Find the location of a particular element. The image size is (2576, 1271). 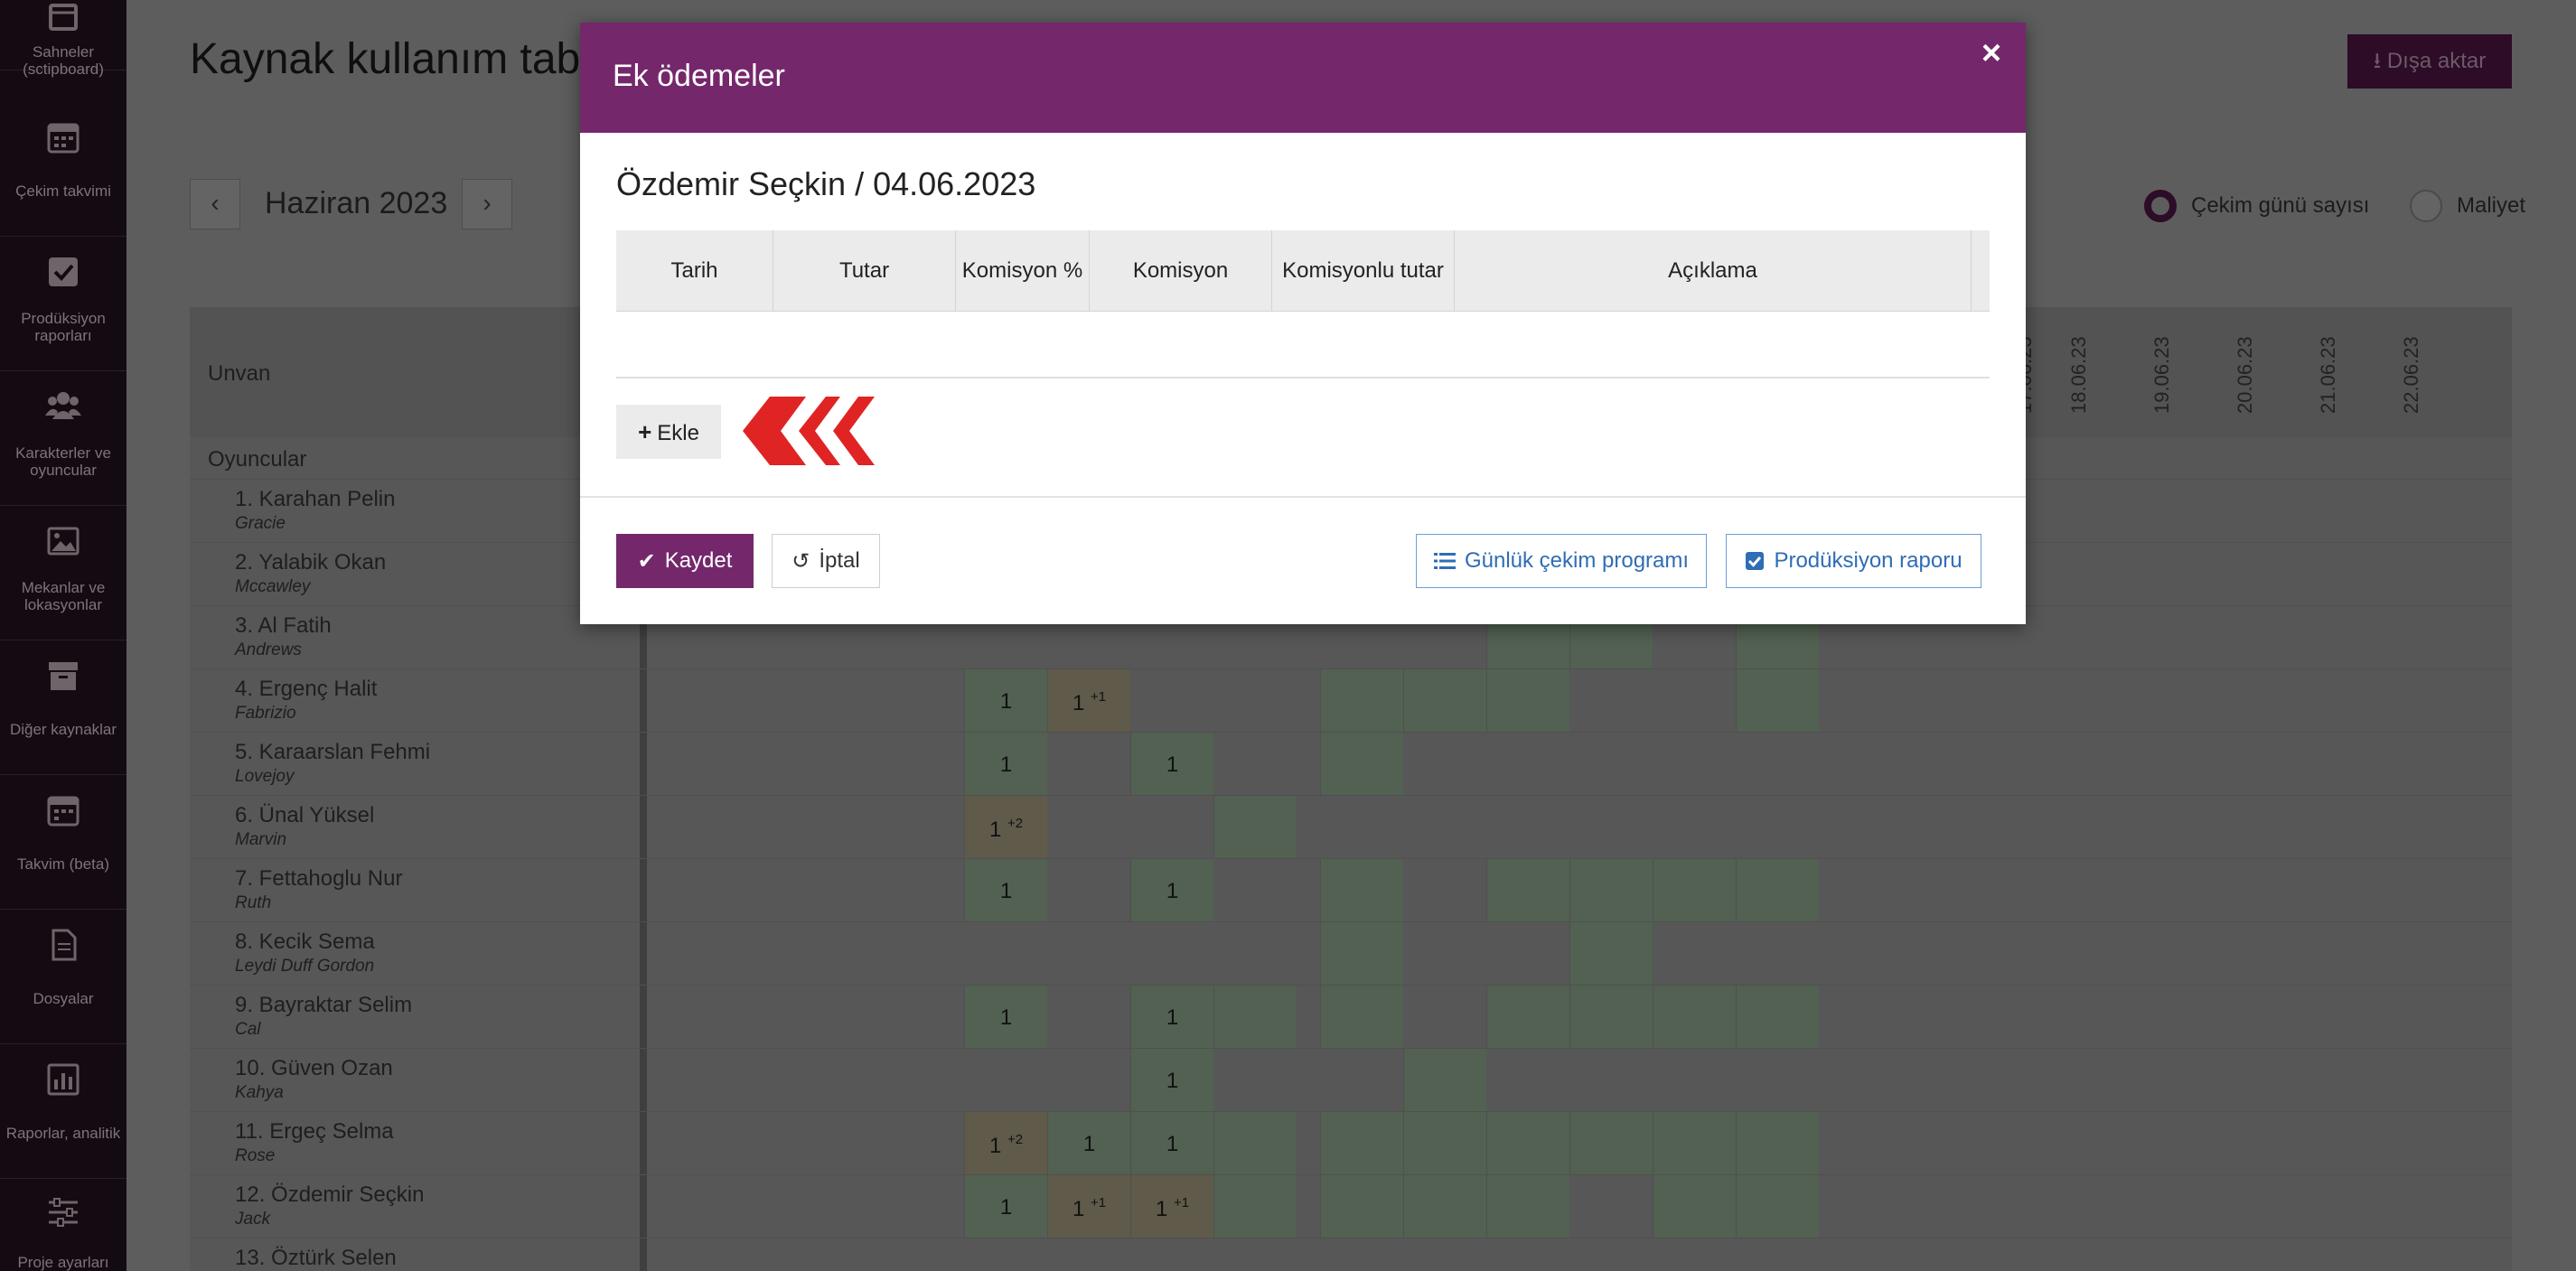

table-row: 8. Kecik Sema Leydi Duff Gordon is located at coordinates (1351, 953).